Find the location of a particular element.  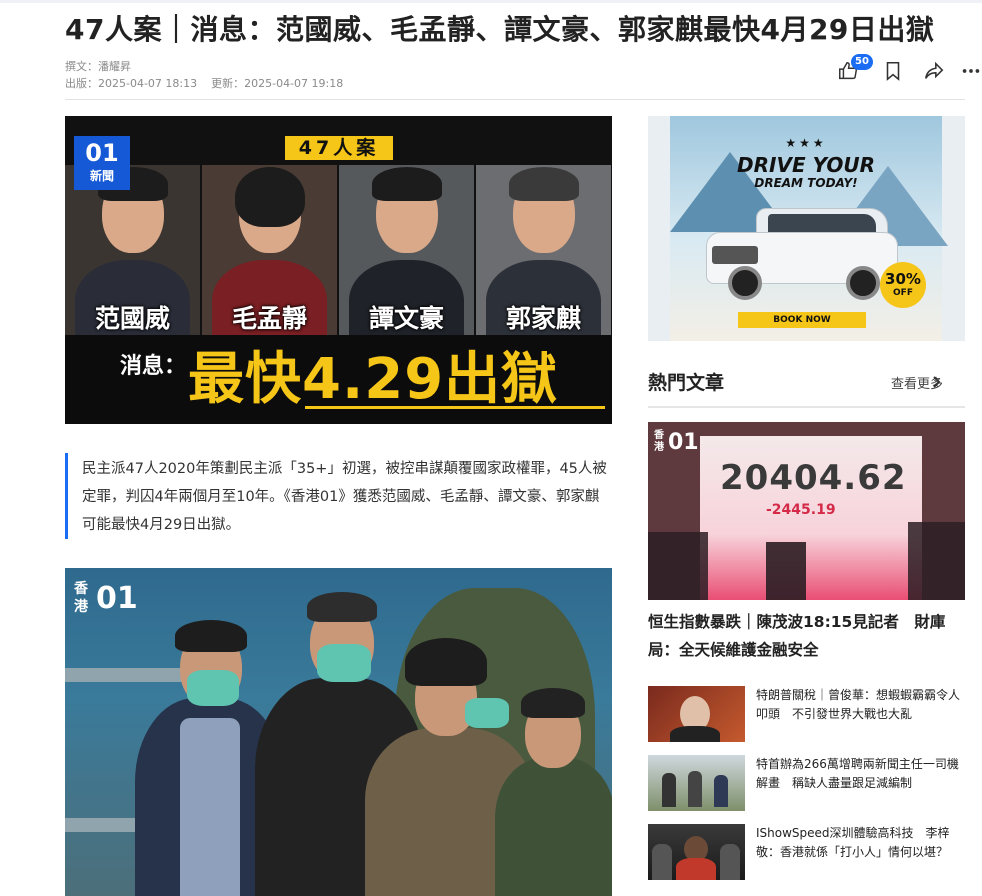

hero-headline: 最快4.29出獄 is located at coordinates (373, 379).